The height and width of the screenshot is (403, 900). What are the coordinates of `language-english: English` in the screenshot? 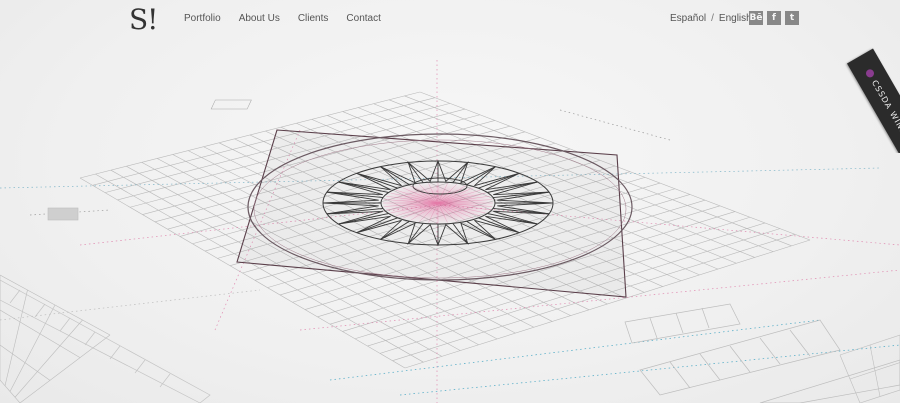 It's located at (735, 18).